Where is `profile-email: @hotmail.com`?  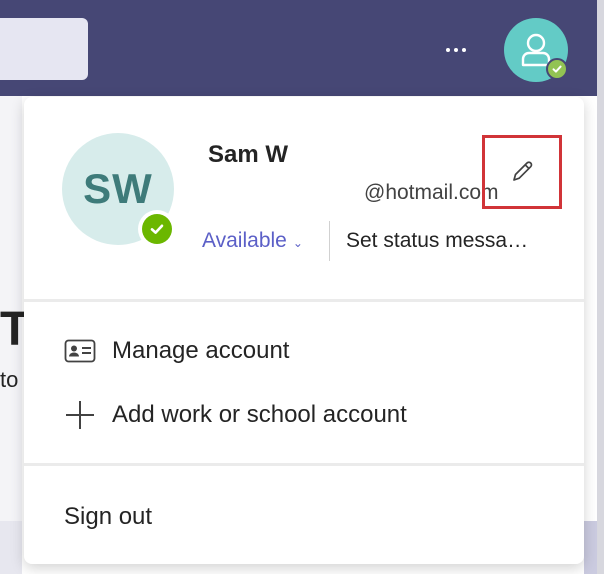 profile-email: @hotmail.com is located at coordinates (431, 192).